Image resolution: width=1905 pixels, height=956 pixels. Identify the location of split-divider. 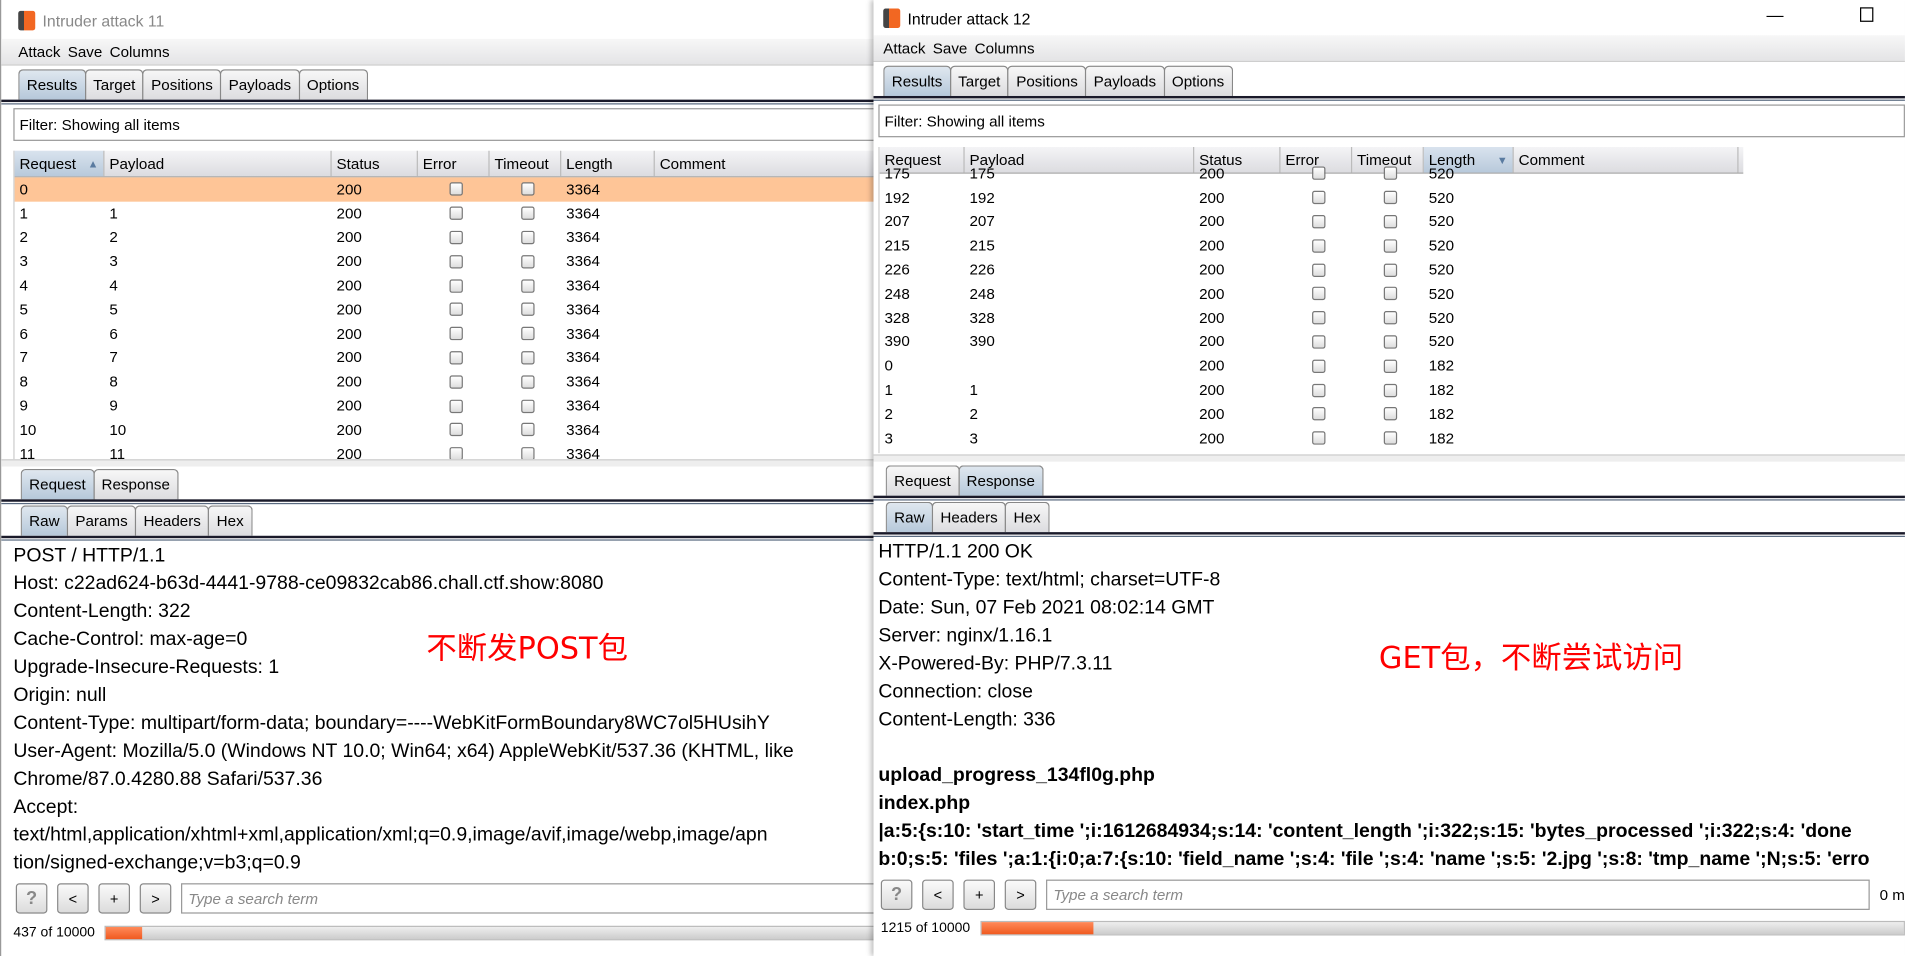
(462, 463).